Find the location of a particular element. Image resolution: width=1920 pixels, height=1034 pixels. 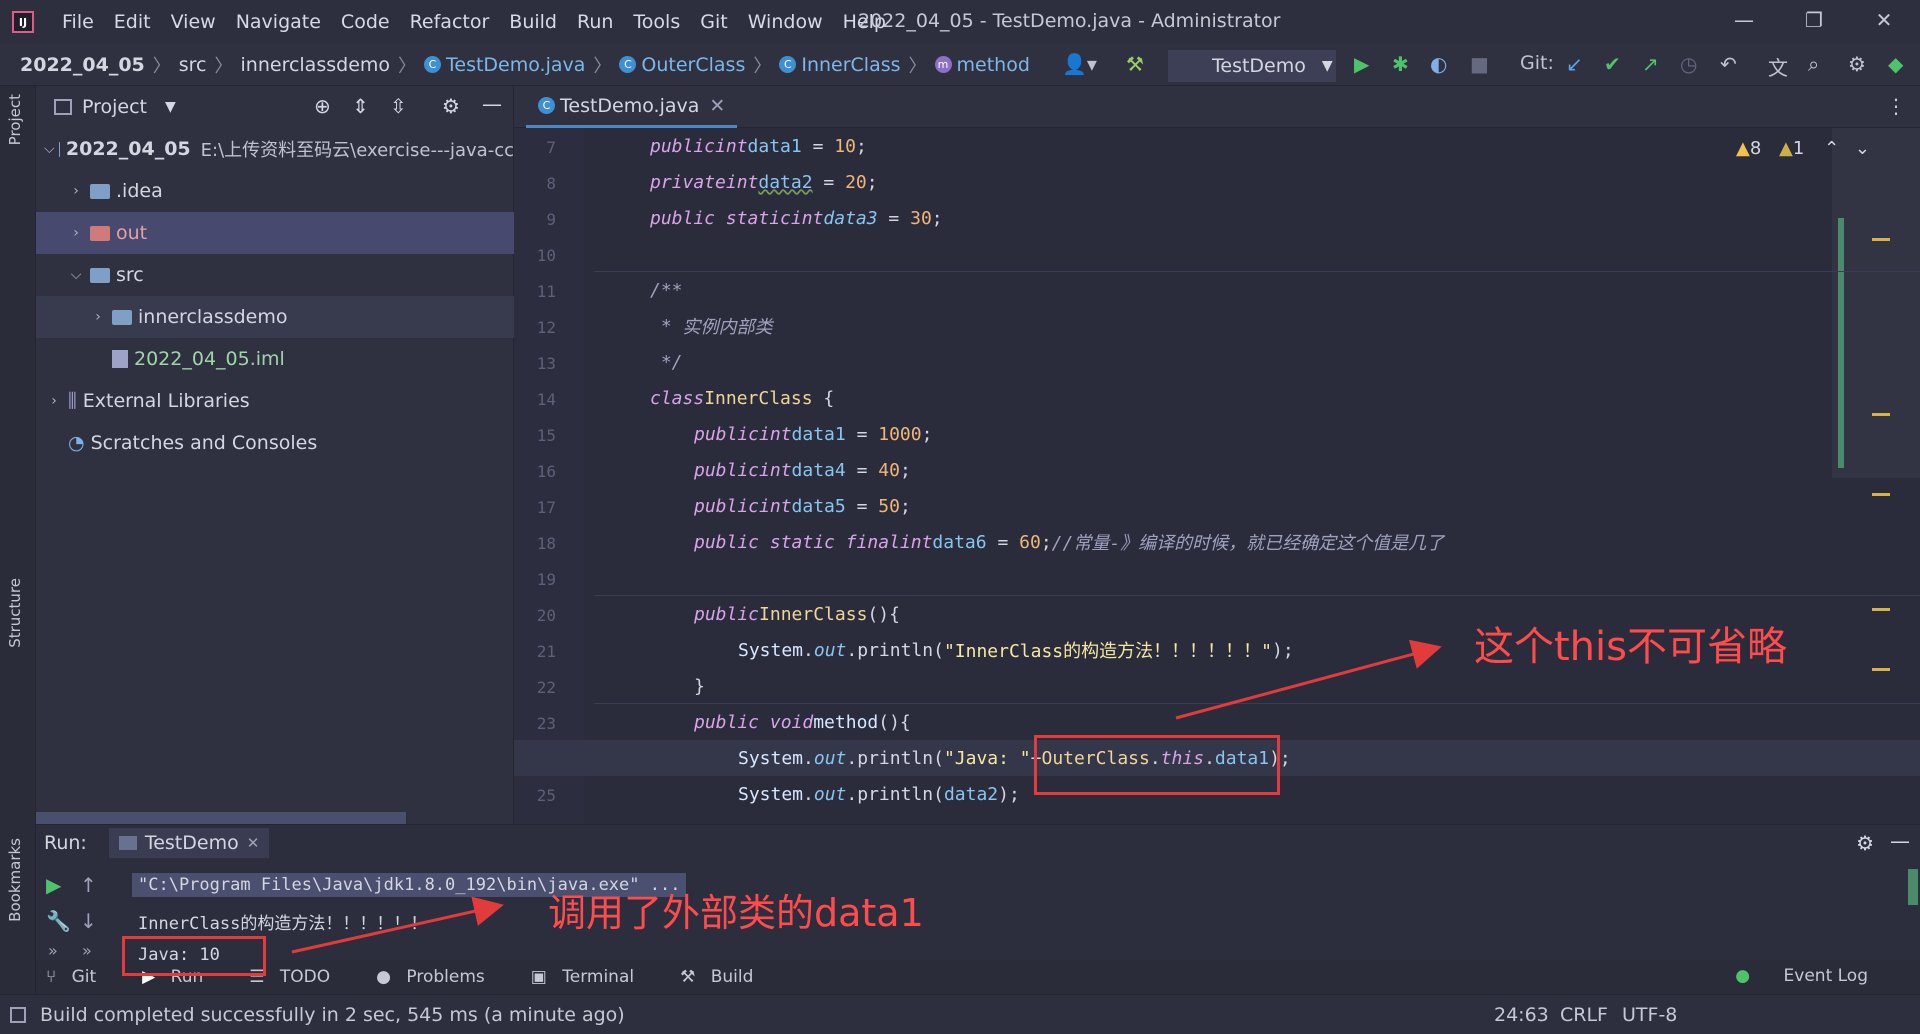

breadcrumb-method: method is located at coordinates (993, 65).